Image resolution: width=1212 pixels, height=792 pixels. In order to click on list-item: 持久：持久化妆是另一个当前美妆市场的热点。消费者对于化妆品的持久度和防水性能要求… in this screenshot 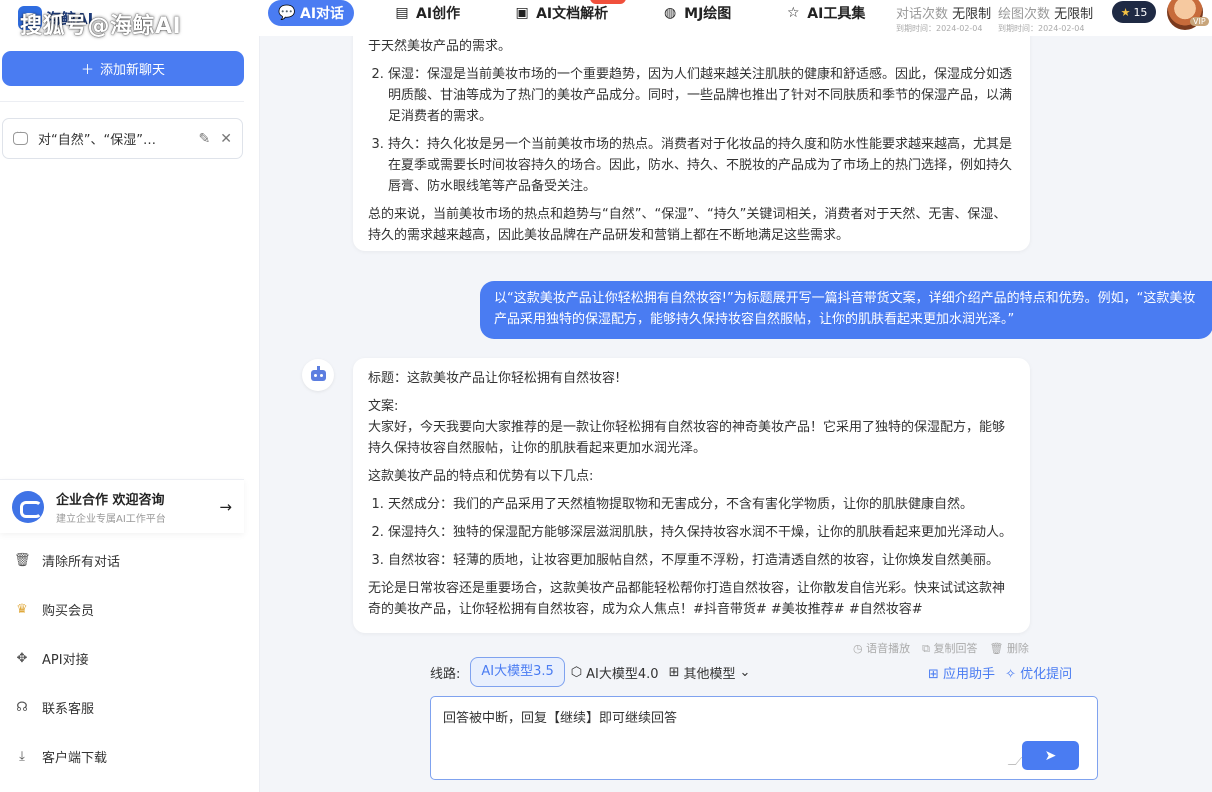, I will do `click(701, 165)`.